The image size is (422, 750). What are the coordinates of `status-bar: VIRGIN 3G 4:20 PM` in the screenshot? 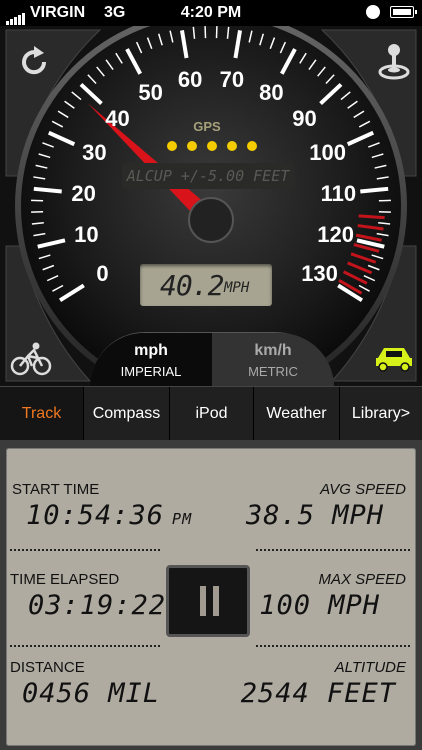 It's located at (211, 13).